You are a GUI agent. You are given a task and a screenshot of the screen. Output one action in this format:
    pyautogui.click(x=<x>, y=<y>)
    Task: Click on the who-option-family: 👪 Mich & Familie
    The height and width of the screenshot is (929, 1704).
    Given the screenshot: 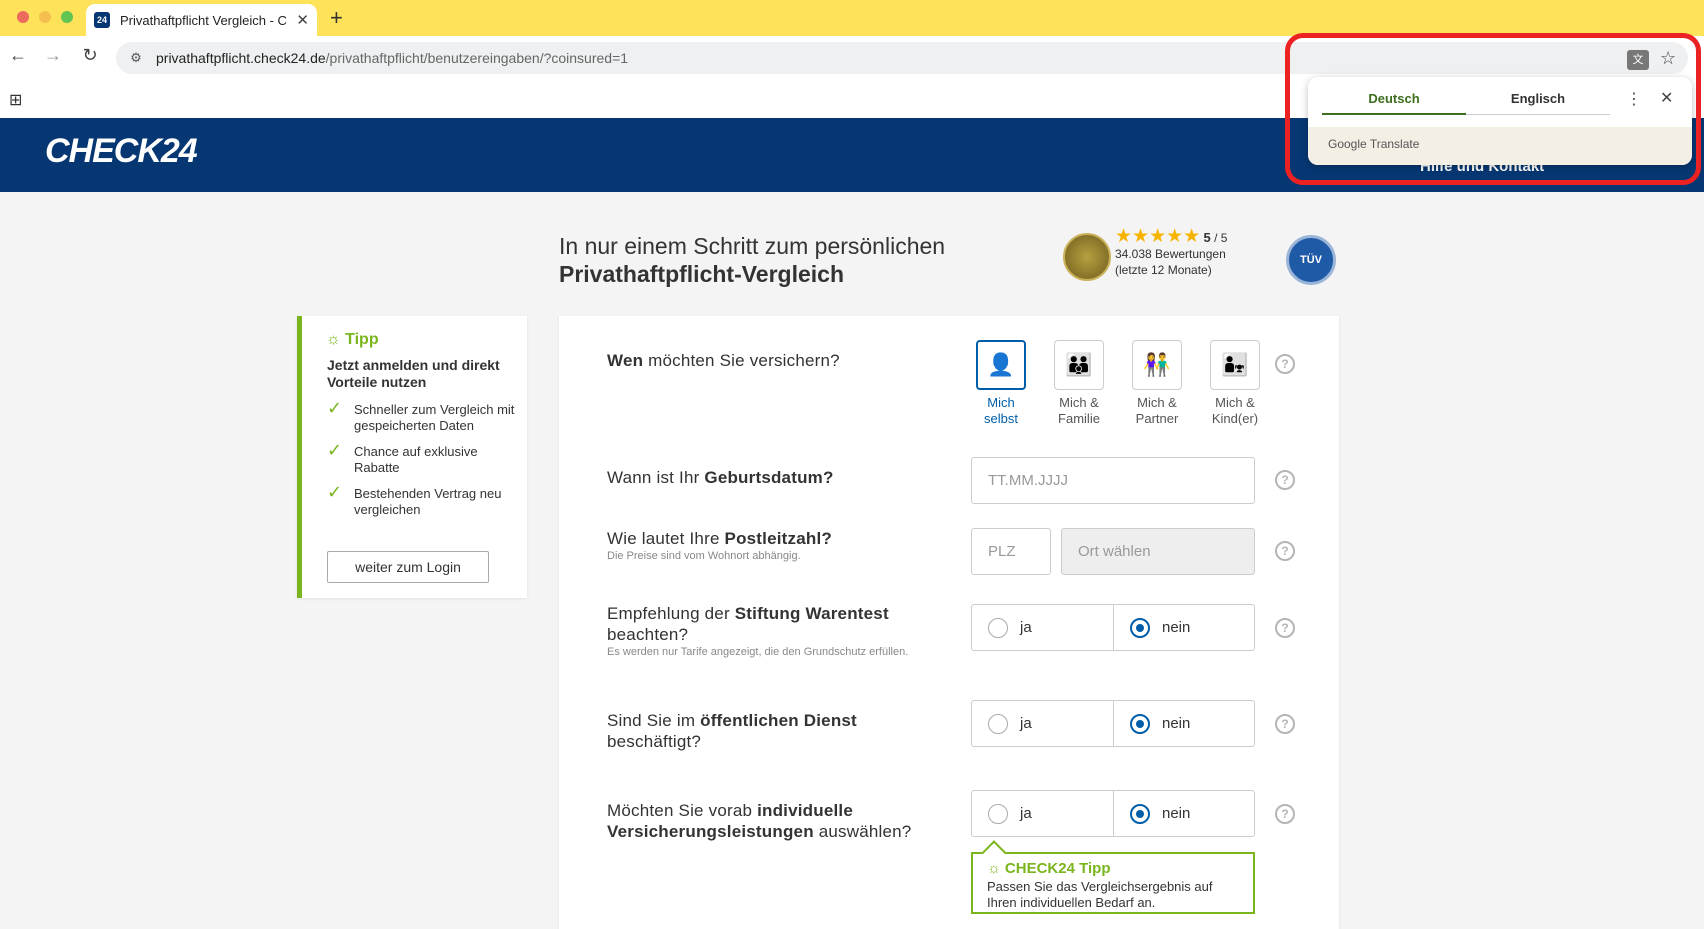 What is the action you would take?
    pyautogui.click(x=1079, y=383)
    